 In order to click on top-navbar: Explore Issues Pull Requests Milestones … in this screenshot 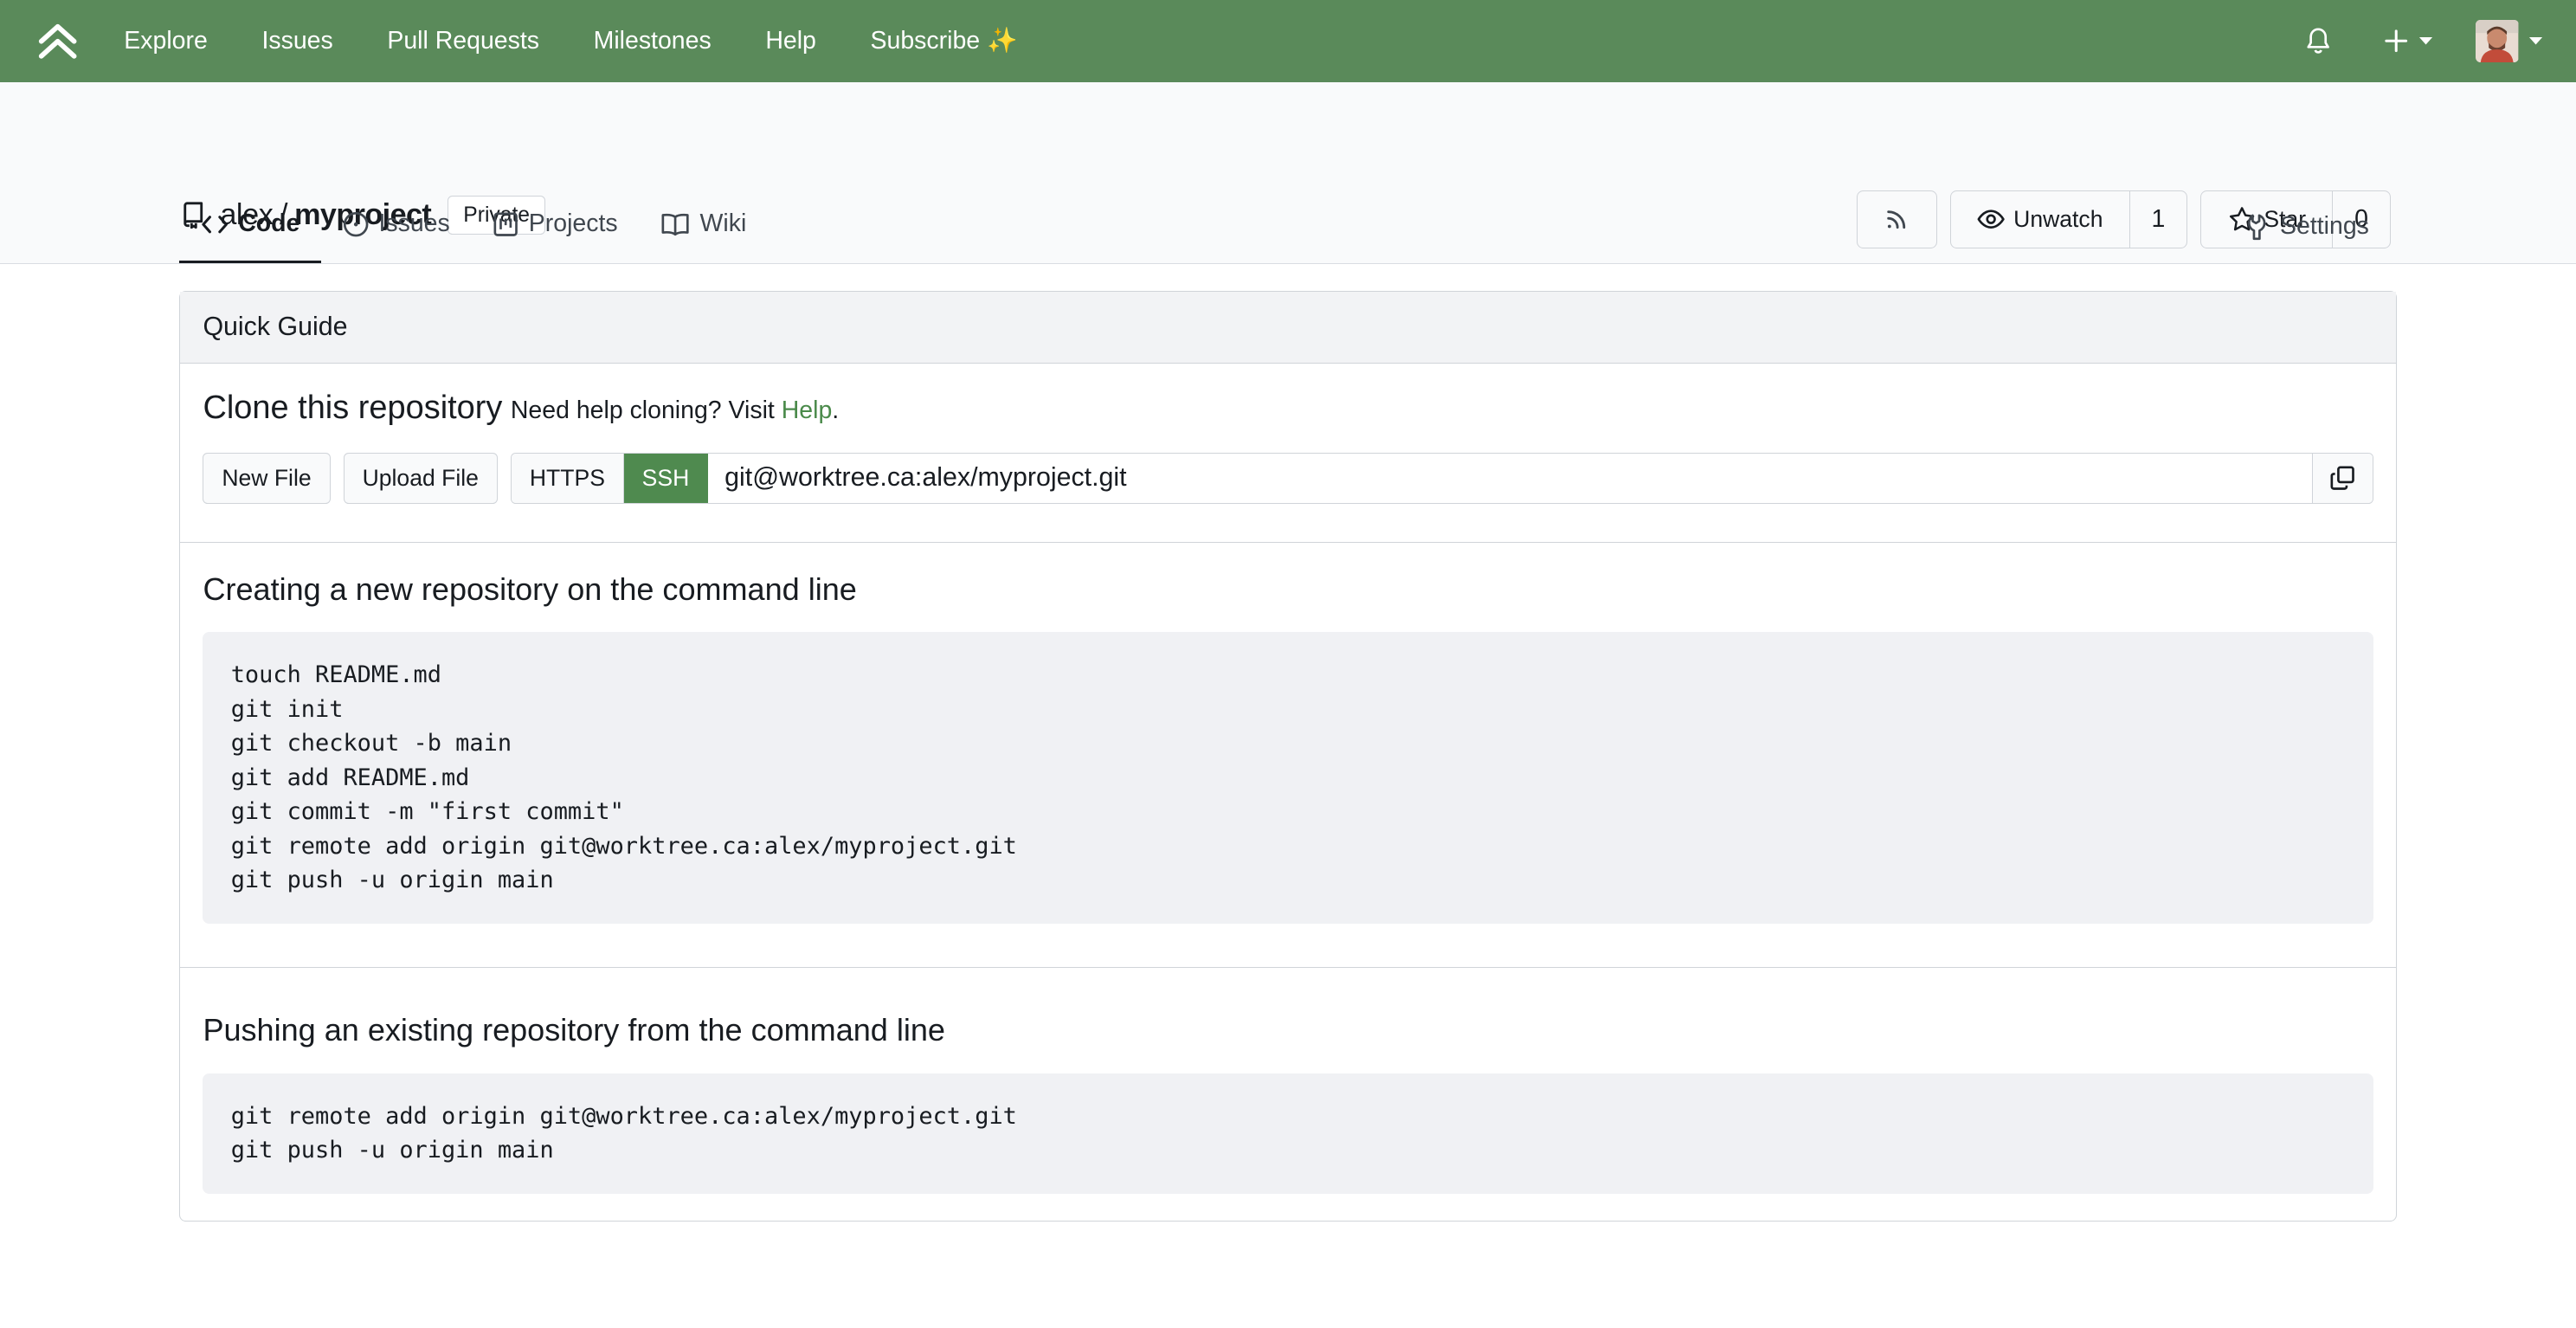, I will do `click(1288, 41)`.